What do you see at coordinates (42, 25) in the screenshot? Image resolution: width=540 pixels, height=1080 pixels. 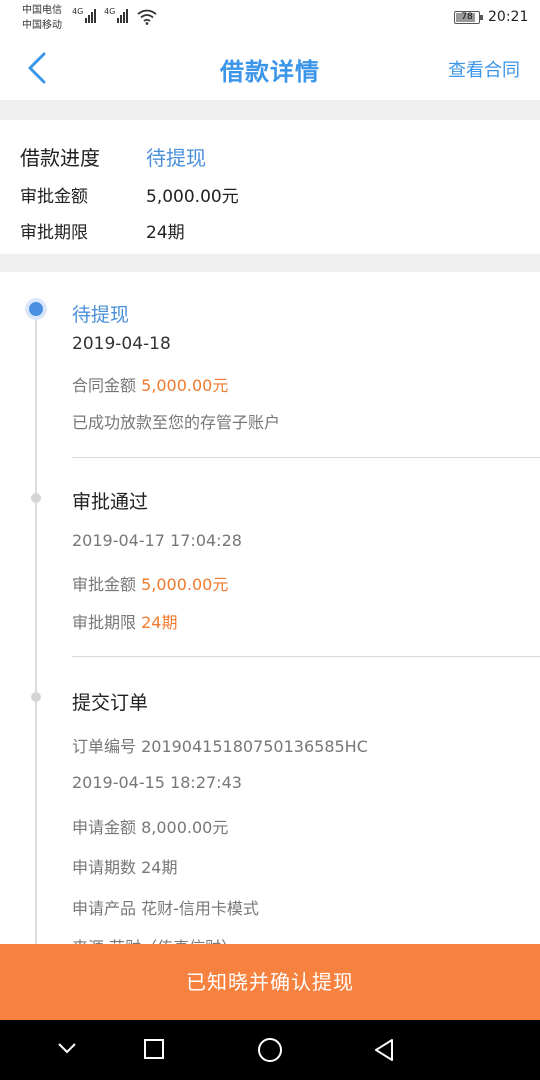 I see `carrier-2: 中国移动` at bounding box center [42, 25].